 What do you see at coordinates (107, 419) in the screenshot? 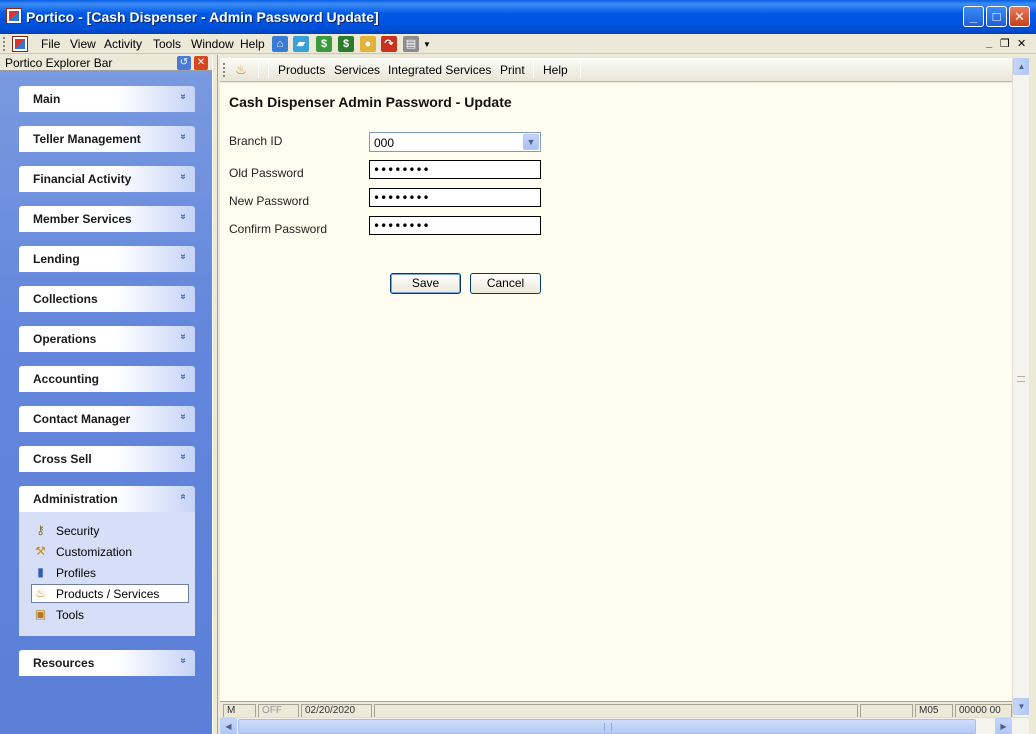
I see `group-contact-manager: Contact Manager »` at bounding box center [107, 419].